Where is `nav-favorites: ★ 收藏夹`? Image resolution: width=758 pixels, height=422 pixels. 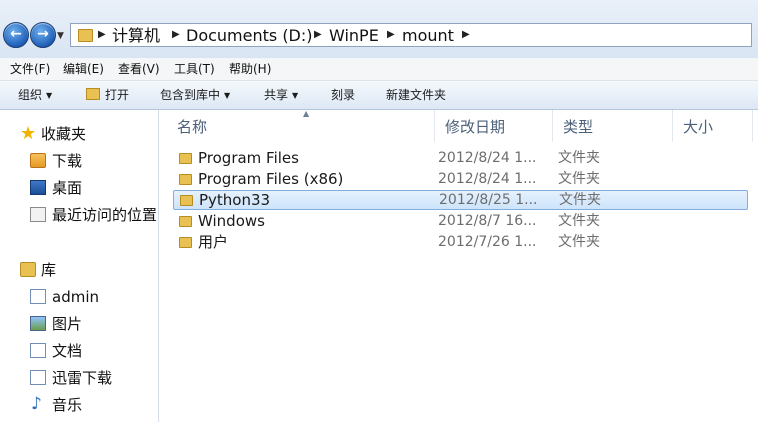 nav-favorites: ★ 收藏夹 is located at coordinates (79, 134).